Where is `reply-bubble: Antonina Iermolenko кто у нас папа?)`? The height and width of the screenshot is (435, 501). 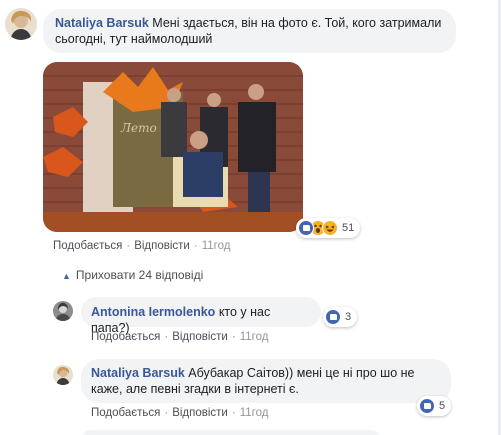
reply-bubble: Antonina Iermolenko кто у нас папа?) is located at coordinates (201, 316).